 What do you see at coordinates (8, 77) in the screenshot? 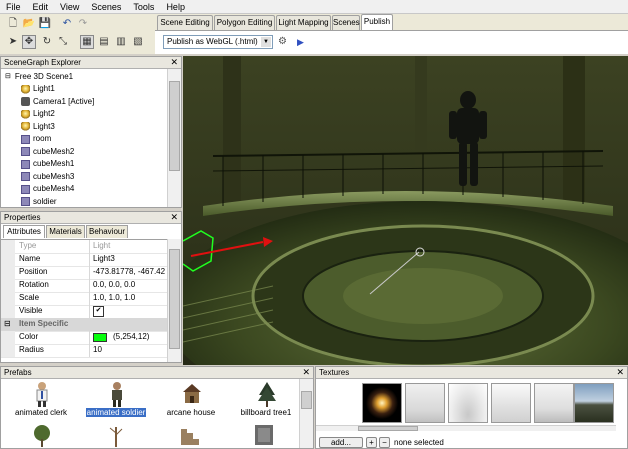
I see `tree-collapse-icon: ⊟` at bounding box center [8, 77].